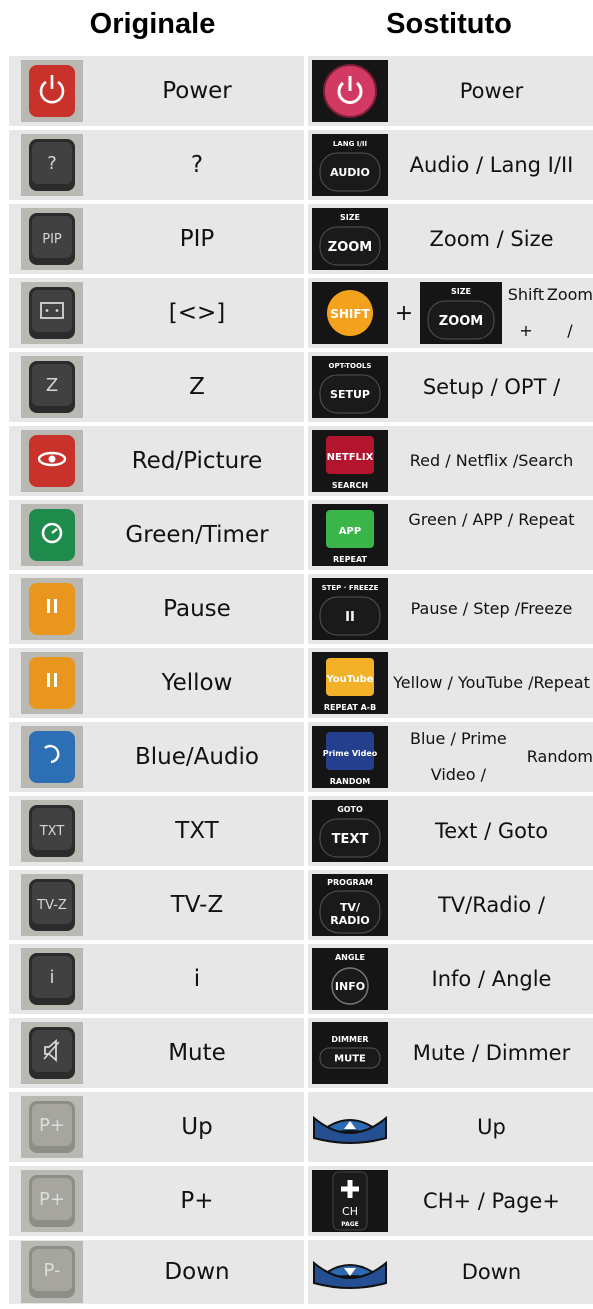 The height and width of the screenshot is (1309, 593). I want to click on original-label: Blue/Audio, so click(197, 757).